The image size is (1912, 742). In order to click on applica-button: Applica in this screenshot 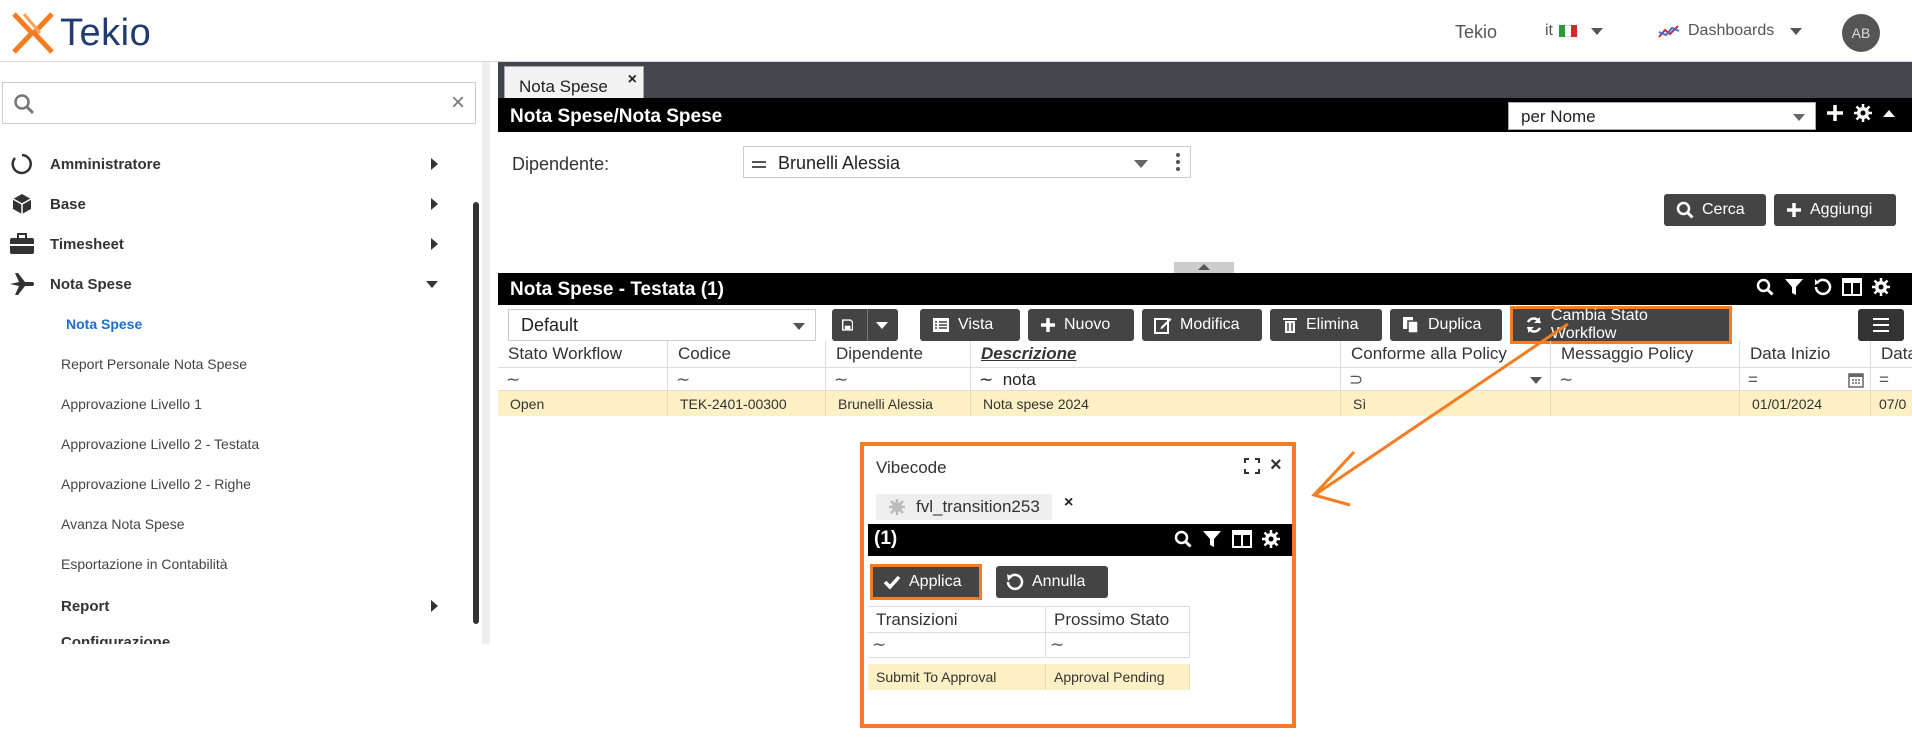, I will do `click(926, 582)`.